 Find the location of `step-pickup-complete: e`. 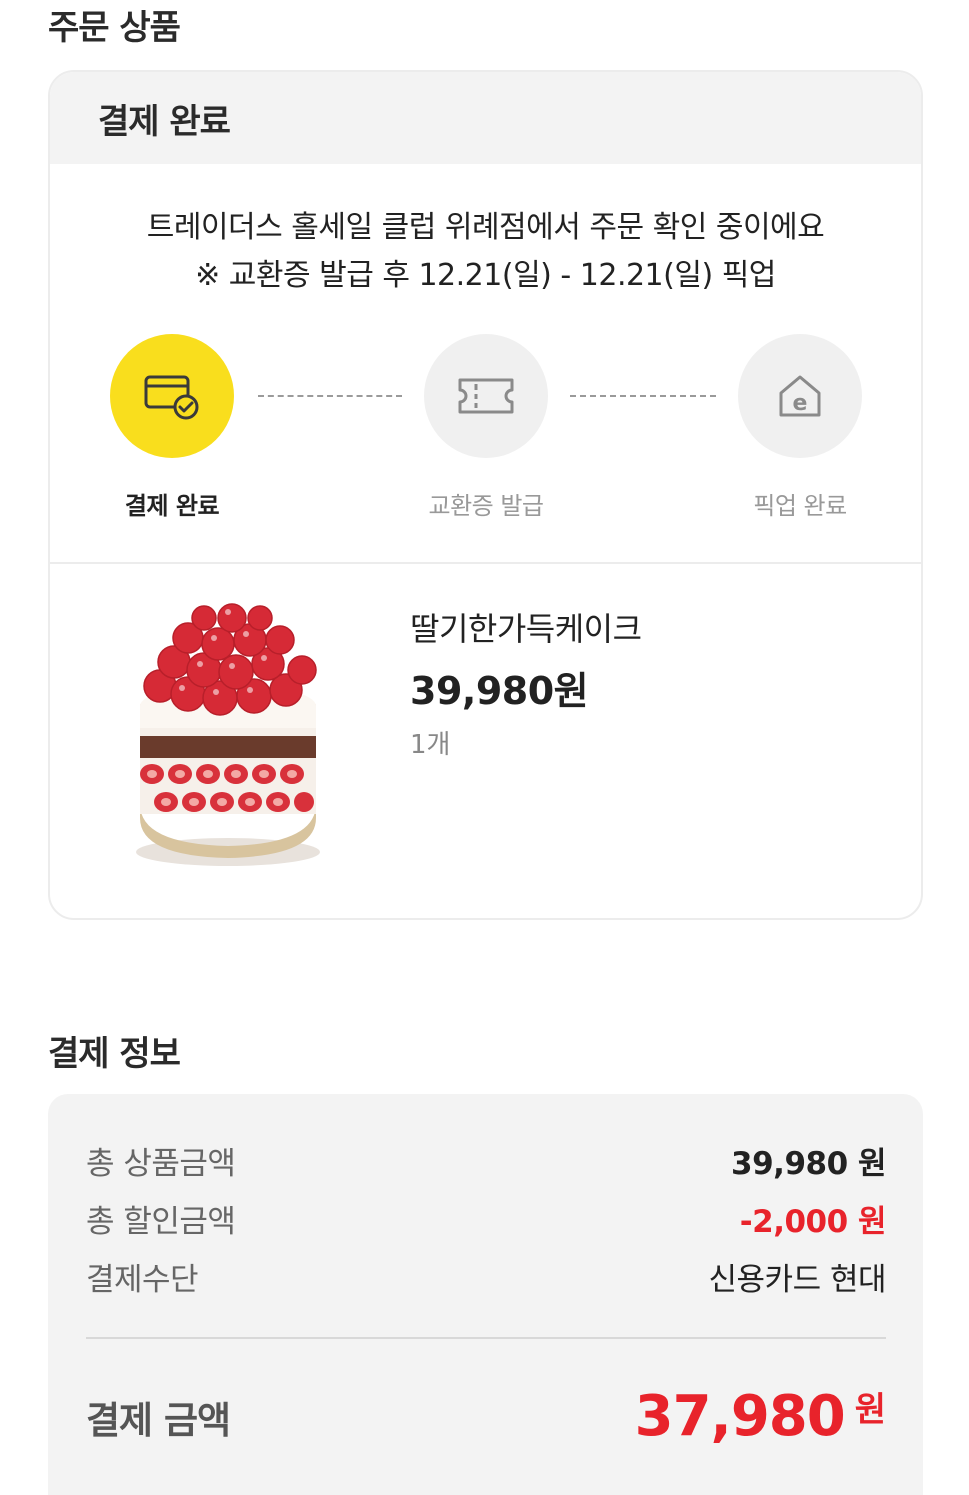

step-pickup-complete: e is located at coordinates (800, 396).